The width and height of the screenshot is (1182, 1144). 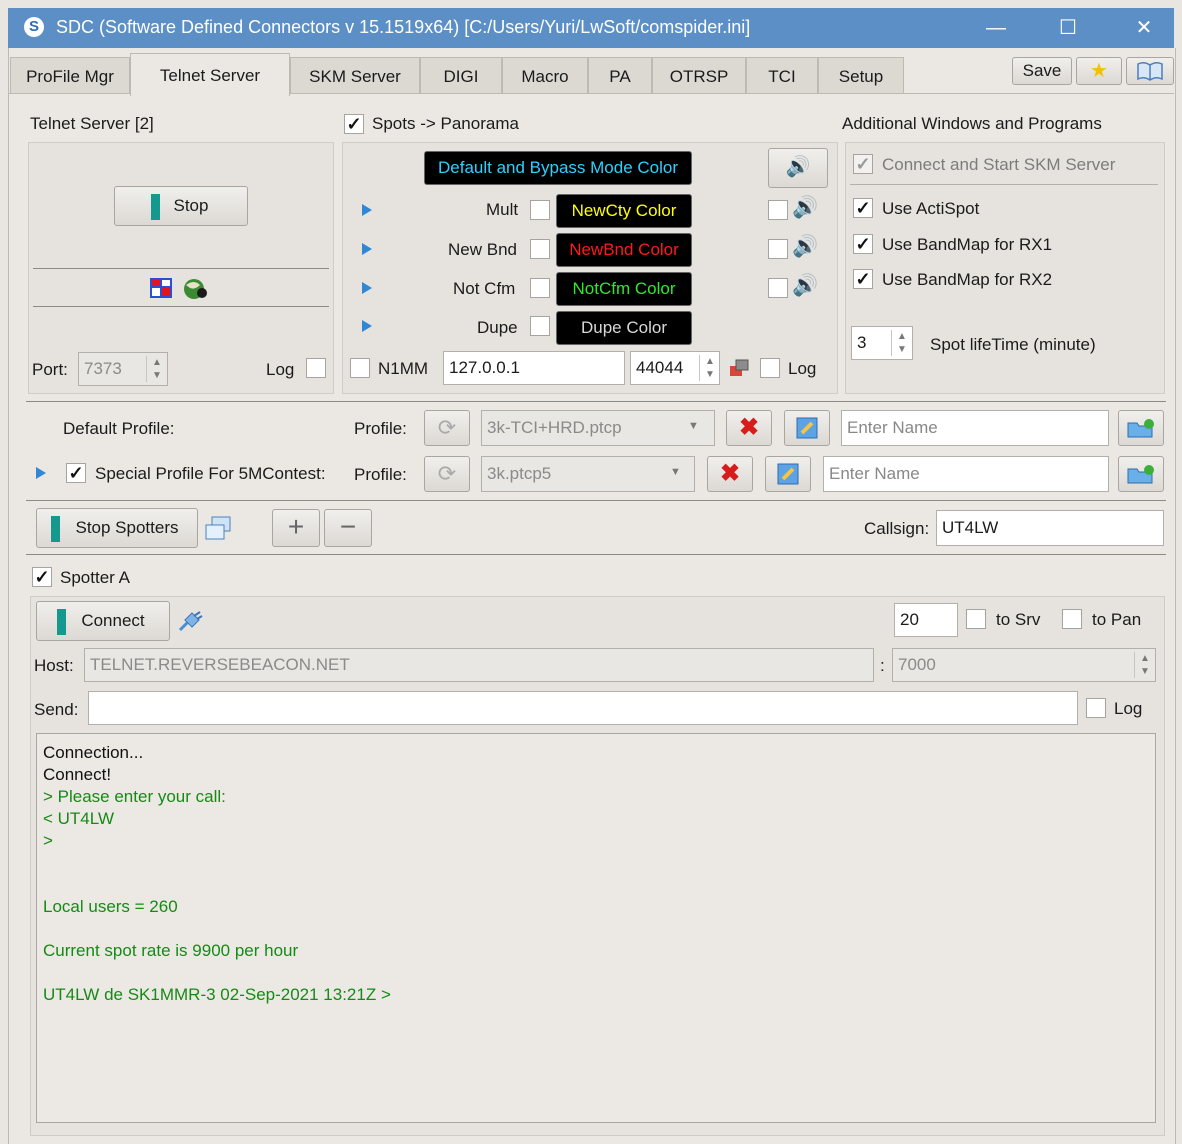 What do you see at coordinates (798, 168) in the screenshot?
I see `speaker-button: 🔊` at bounding box center [798, 168].